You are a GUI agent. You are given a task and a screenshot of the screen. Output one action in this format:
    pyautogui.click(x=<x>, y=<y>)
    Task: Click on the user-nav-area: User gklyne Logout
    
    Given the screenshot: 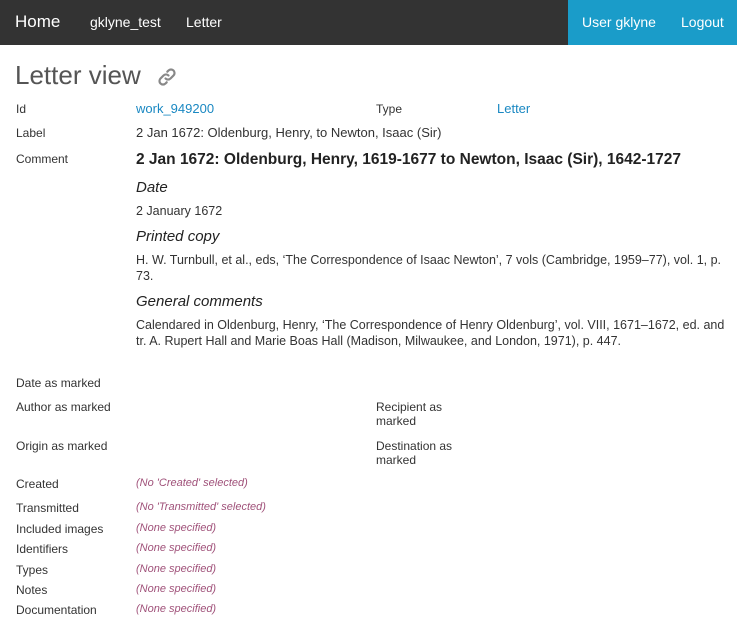 What is the action you would take?
    pyautogui.click(x=652, y=22)
    